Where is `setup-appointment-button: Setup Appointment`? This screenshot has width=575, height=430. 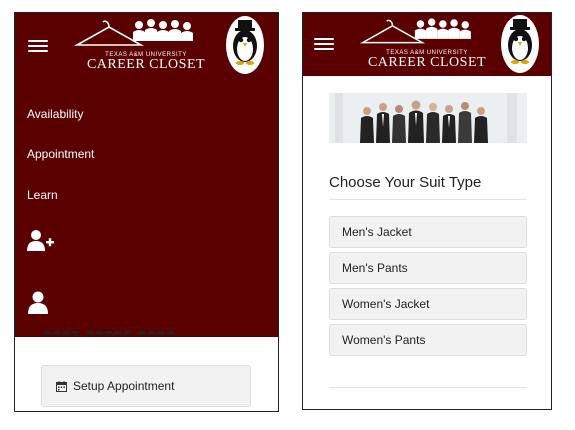 setup-appointment-button: Setup Appointment is located at coordinates (146, 386).